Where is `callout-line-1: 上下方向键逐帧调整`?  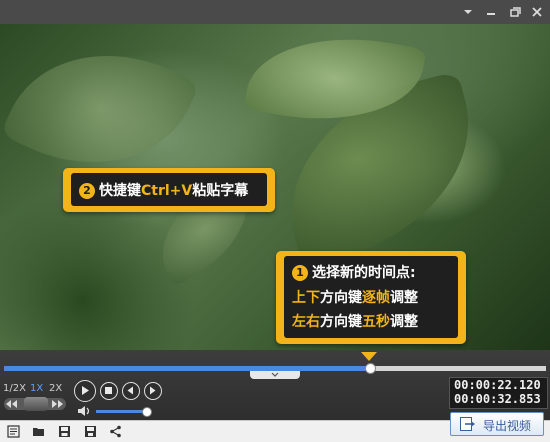
callout-line-1: 上下方向键逐帧调整 is located at coordinates (355, 297).